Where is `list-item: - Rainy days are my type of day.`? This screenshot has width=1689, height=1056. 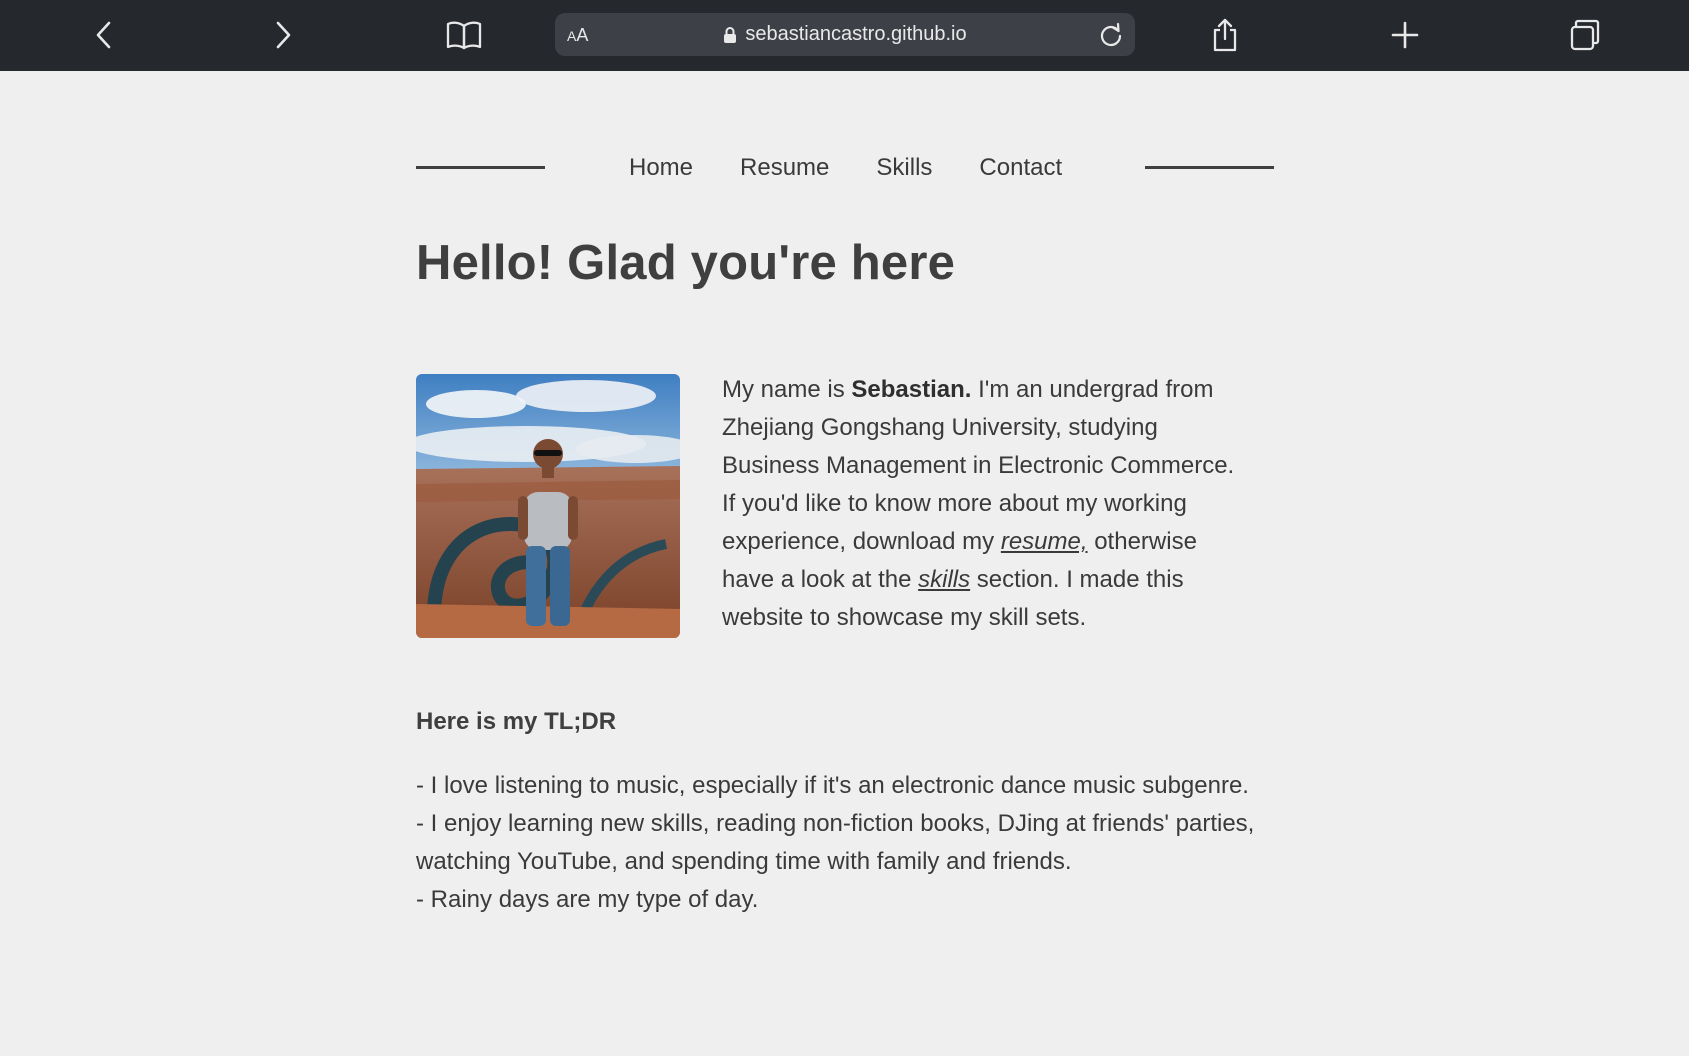 list-item: - Rainy days are my type of day. is located at coordinates (587, 899).